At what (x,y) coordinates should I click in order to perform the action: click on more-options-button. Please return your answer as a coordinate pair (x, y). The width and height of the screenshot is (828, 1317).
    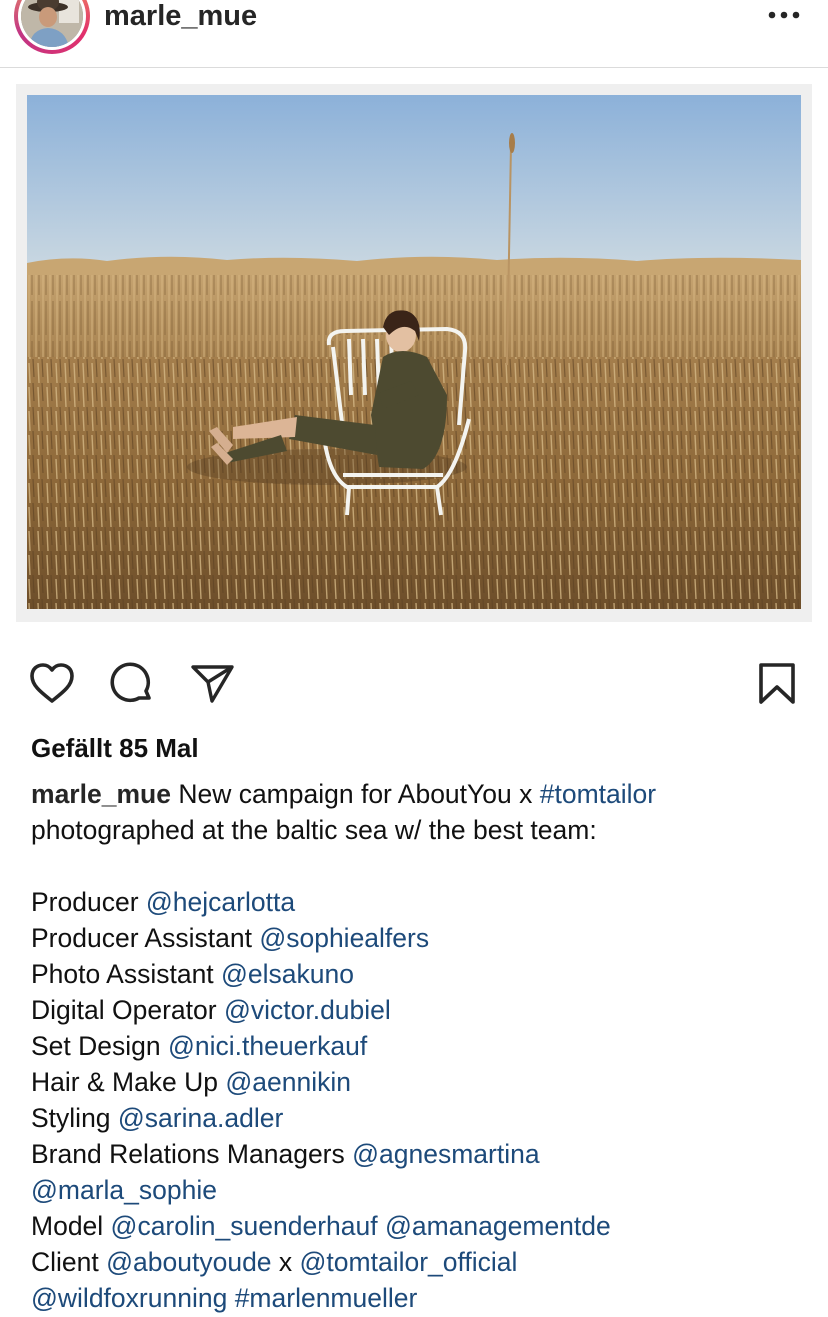
    Looking at the image, I should click on (784, 16).